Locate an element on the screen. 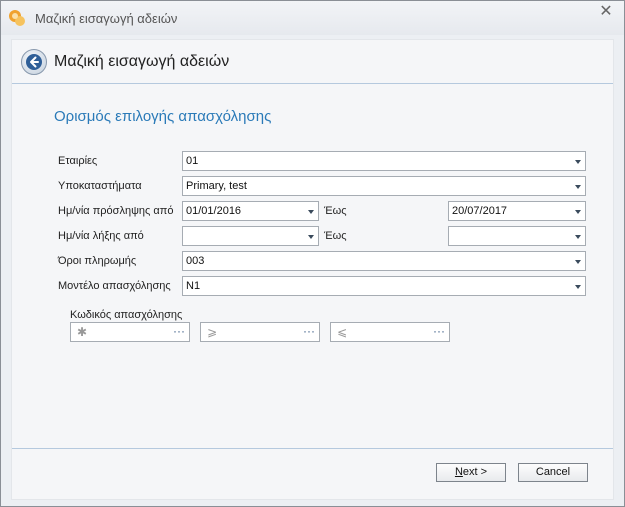 Image resolution: width=625 pixels, height=507 pixels. footer-divider is located at coordinates (312, 448).